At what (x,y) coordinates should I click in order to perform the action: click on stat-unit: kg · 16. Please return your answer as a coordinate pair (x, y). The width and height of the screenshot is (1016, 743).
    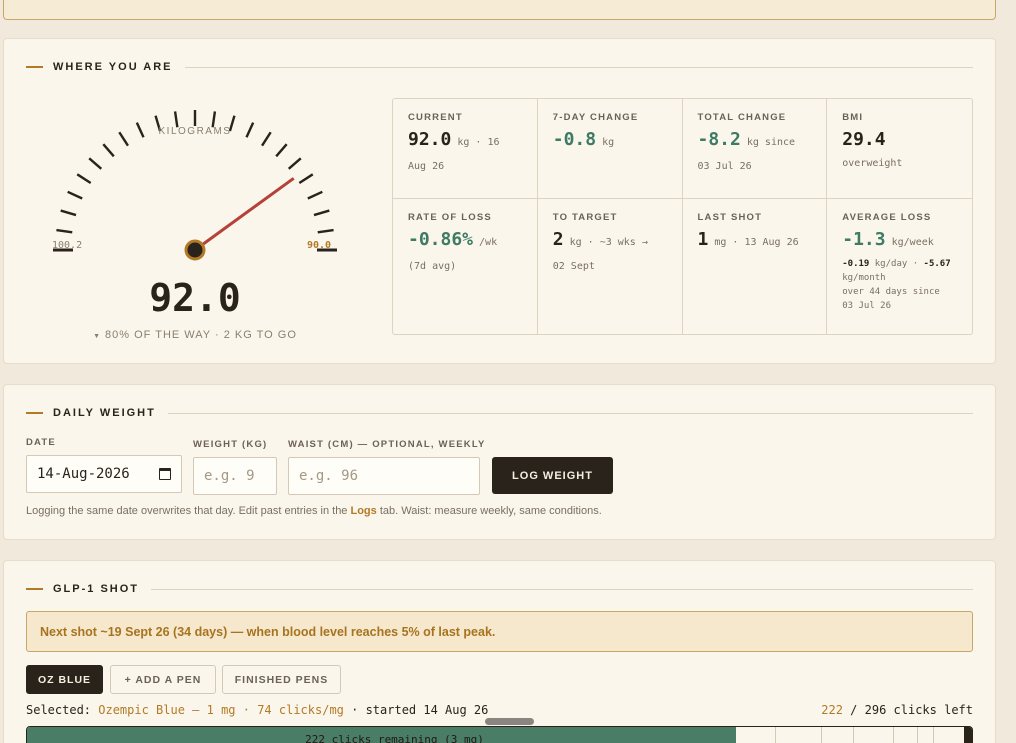
    Looking at the image, I should click on (478, 142).